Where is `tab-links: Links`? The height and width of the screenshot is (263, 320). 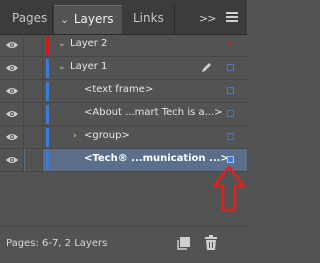 tab-links: Links is located at coordinates (149, 19).